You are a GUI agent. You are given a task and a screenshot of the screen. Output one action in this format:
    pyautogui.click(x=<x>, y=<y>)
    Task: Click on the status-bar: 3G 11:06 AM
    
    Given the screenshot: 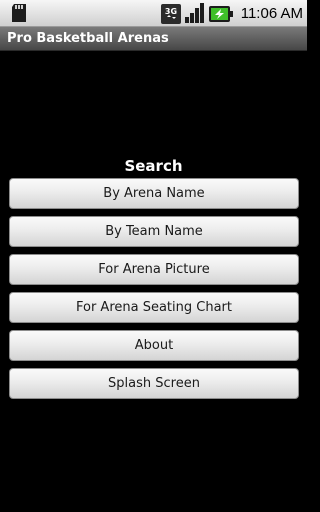 What is the action you would take?
    pyautogui.click(x=153, y=13)
    